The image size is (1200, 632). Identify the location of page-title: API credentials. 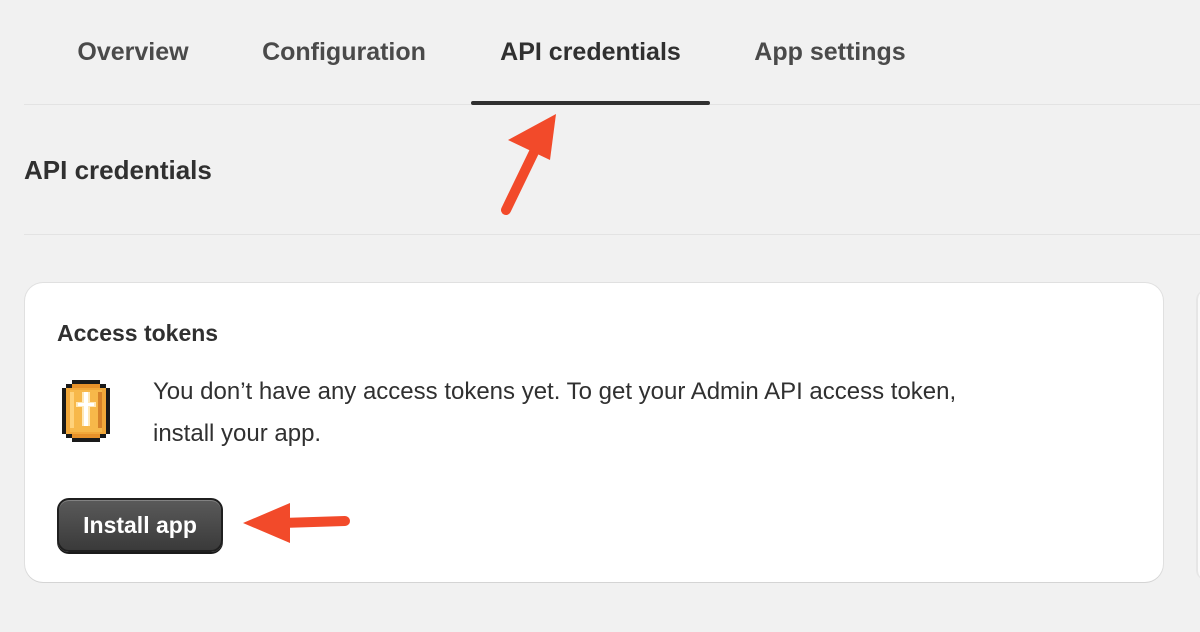
(118, 170).